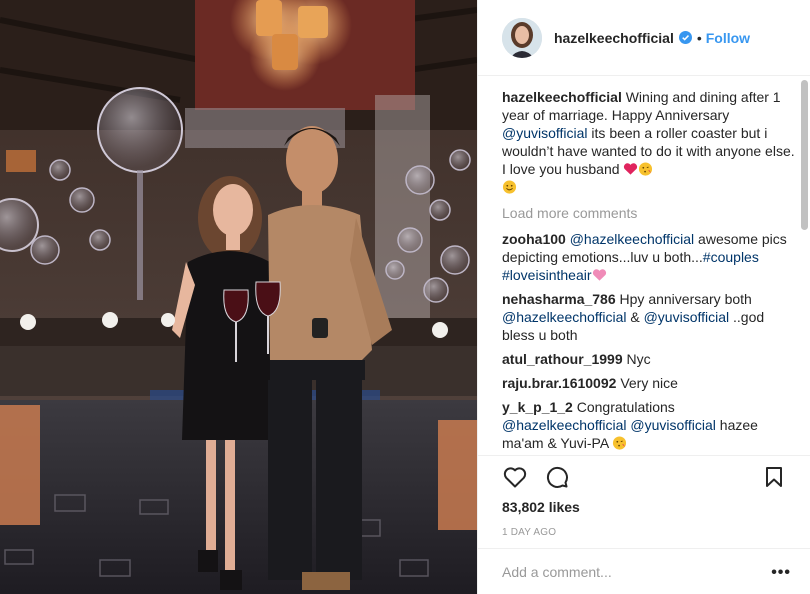 The width and height of the screenshot is (810, 594). What do you see at coordinates (625, 407) in the screenshot?
I see `comment-text: Congratulations` at bounding box center [625, 407].